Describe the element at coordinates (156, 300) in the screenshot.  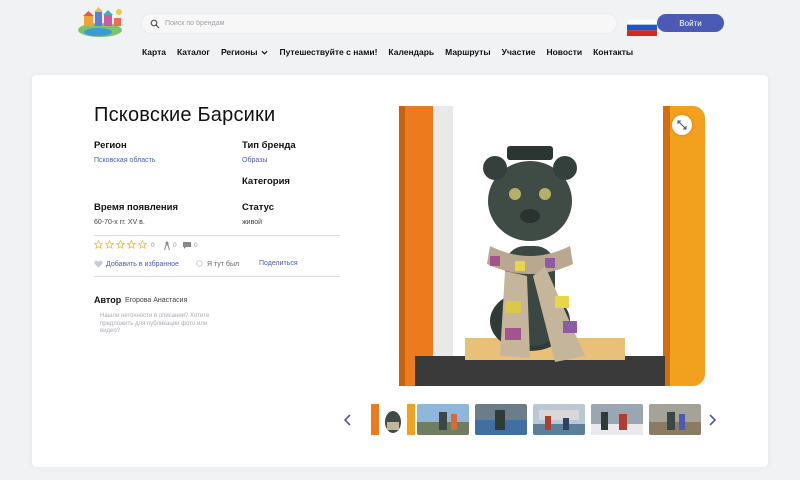
I see `author-name: Егорова Анастасия` at that location.